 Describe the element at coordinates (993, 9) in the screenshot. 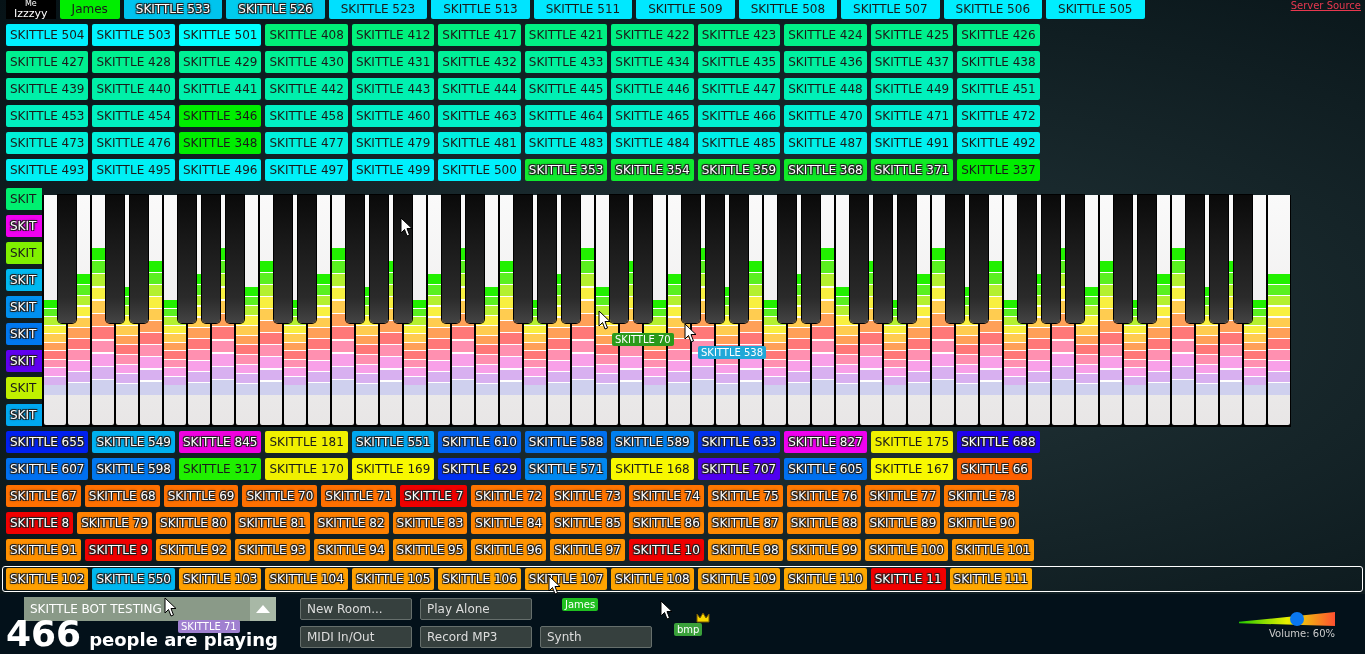

I see `user-tag: SKITTLE 506` at that location.